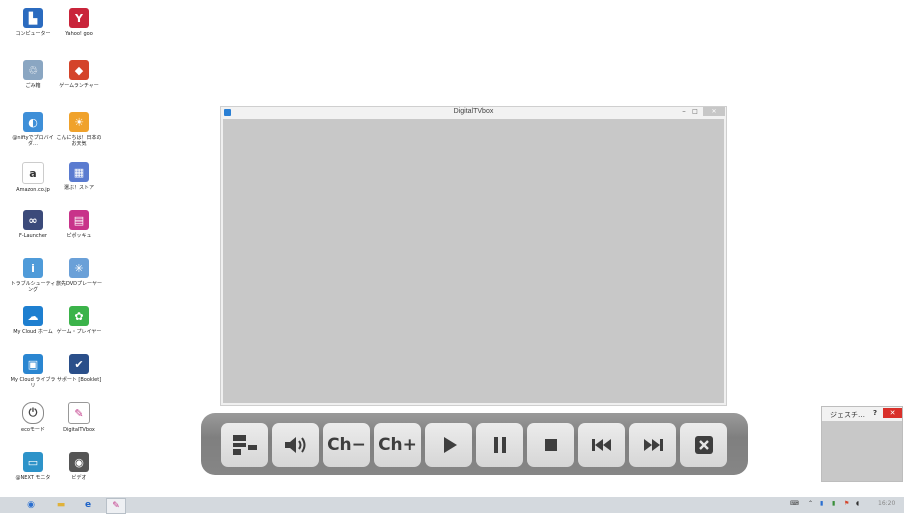 This screenshot has height=514, width=904. I want to click on layout-icon, so click(244, 445).